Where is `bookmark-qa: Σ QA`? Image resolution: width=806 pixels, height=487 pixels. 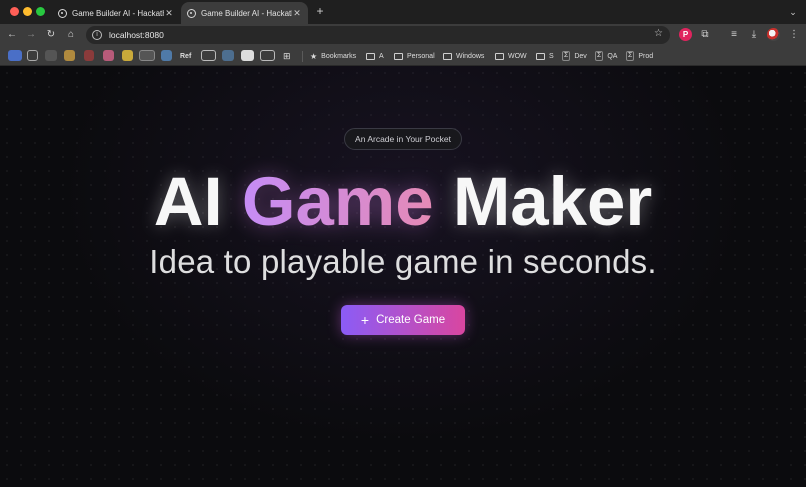 bookmark-qa: Σ QA is located at coordinates (606, 56).